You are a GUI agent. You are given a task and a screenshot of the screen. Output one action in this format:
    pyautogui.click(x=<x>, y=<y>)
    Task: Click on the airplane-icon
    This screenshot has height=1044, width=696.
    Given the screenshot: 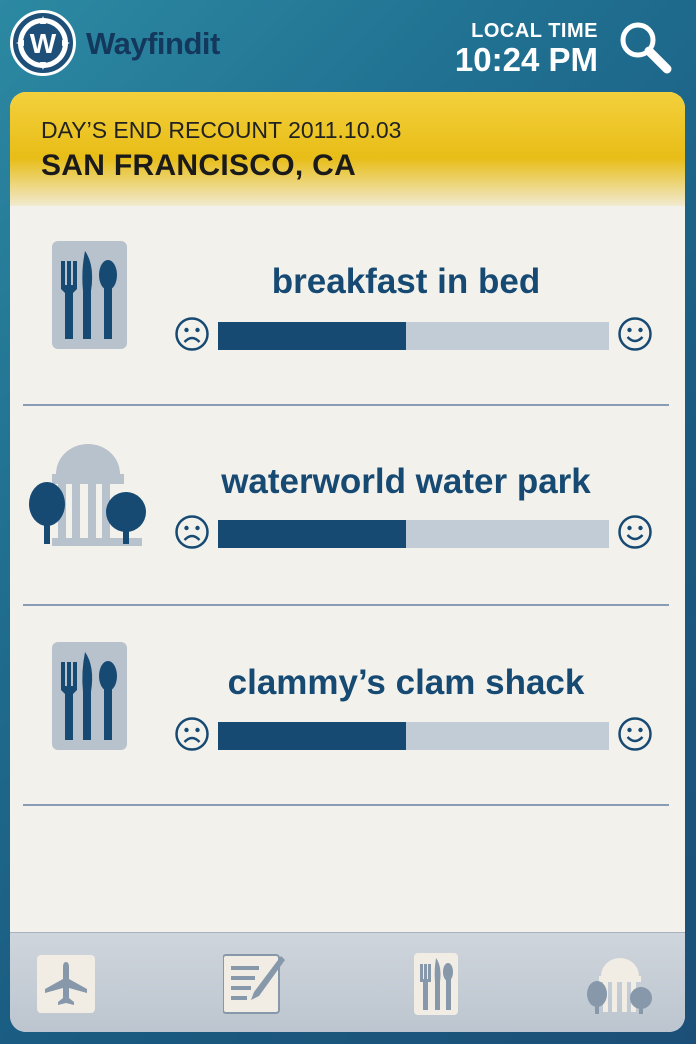 What is the action you would take?
    pyautogui.click(x=66, y=984)
    